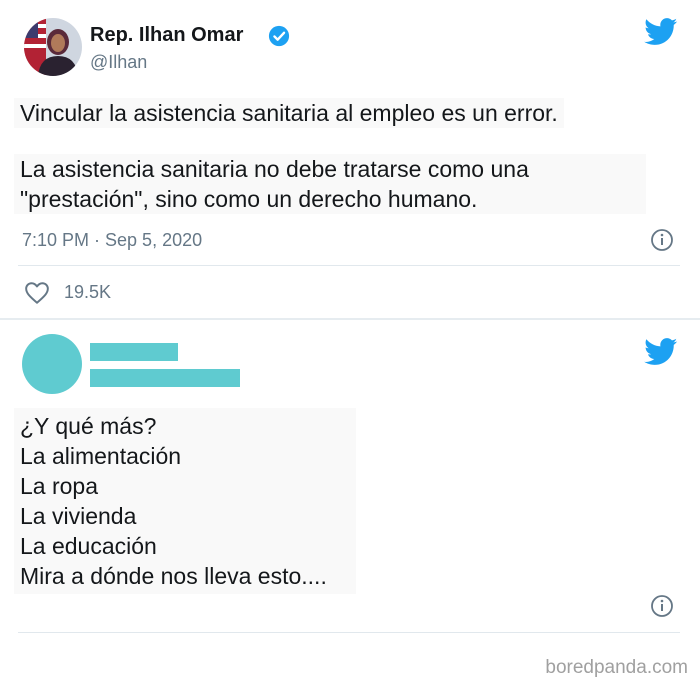 The width and height of the screenshot is (700, 686). What do you see at coordinates (88, 546) in the screenshot?
I see `tweet-text-line: La educación` at bounding box center [88, 546].